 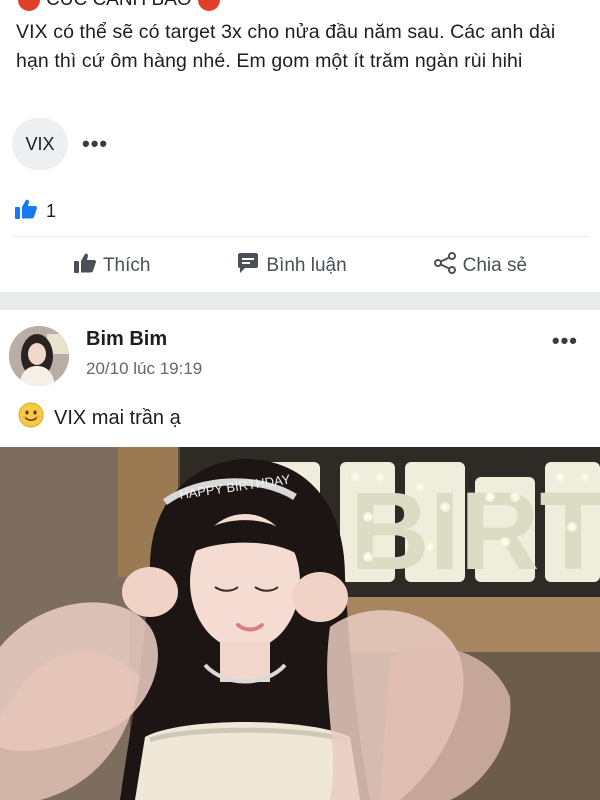 I want to click on thumbs-up-reaction-icon, so click(x=26, y=211).